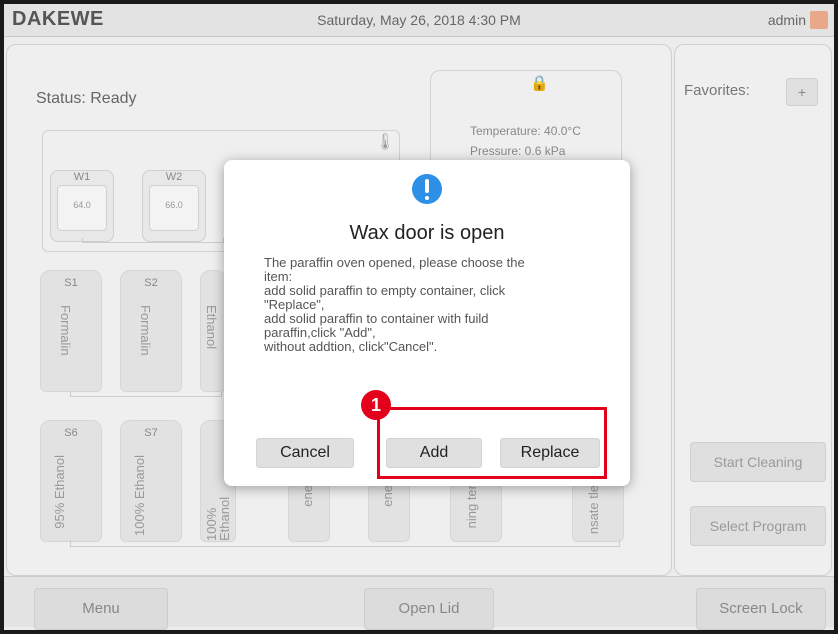 Image resolution: width=838 pixels, height=634 pixels. Describe the element at coordinates (518, 151) in the screenshot. I see `oven-pressure: Pressure: 0.6 kPa` at that location.